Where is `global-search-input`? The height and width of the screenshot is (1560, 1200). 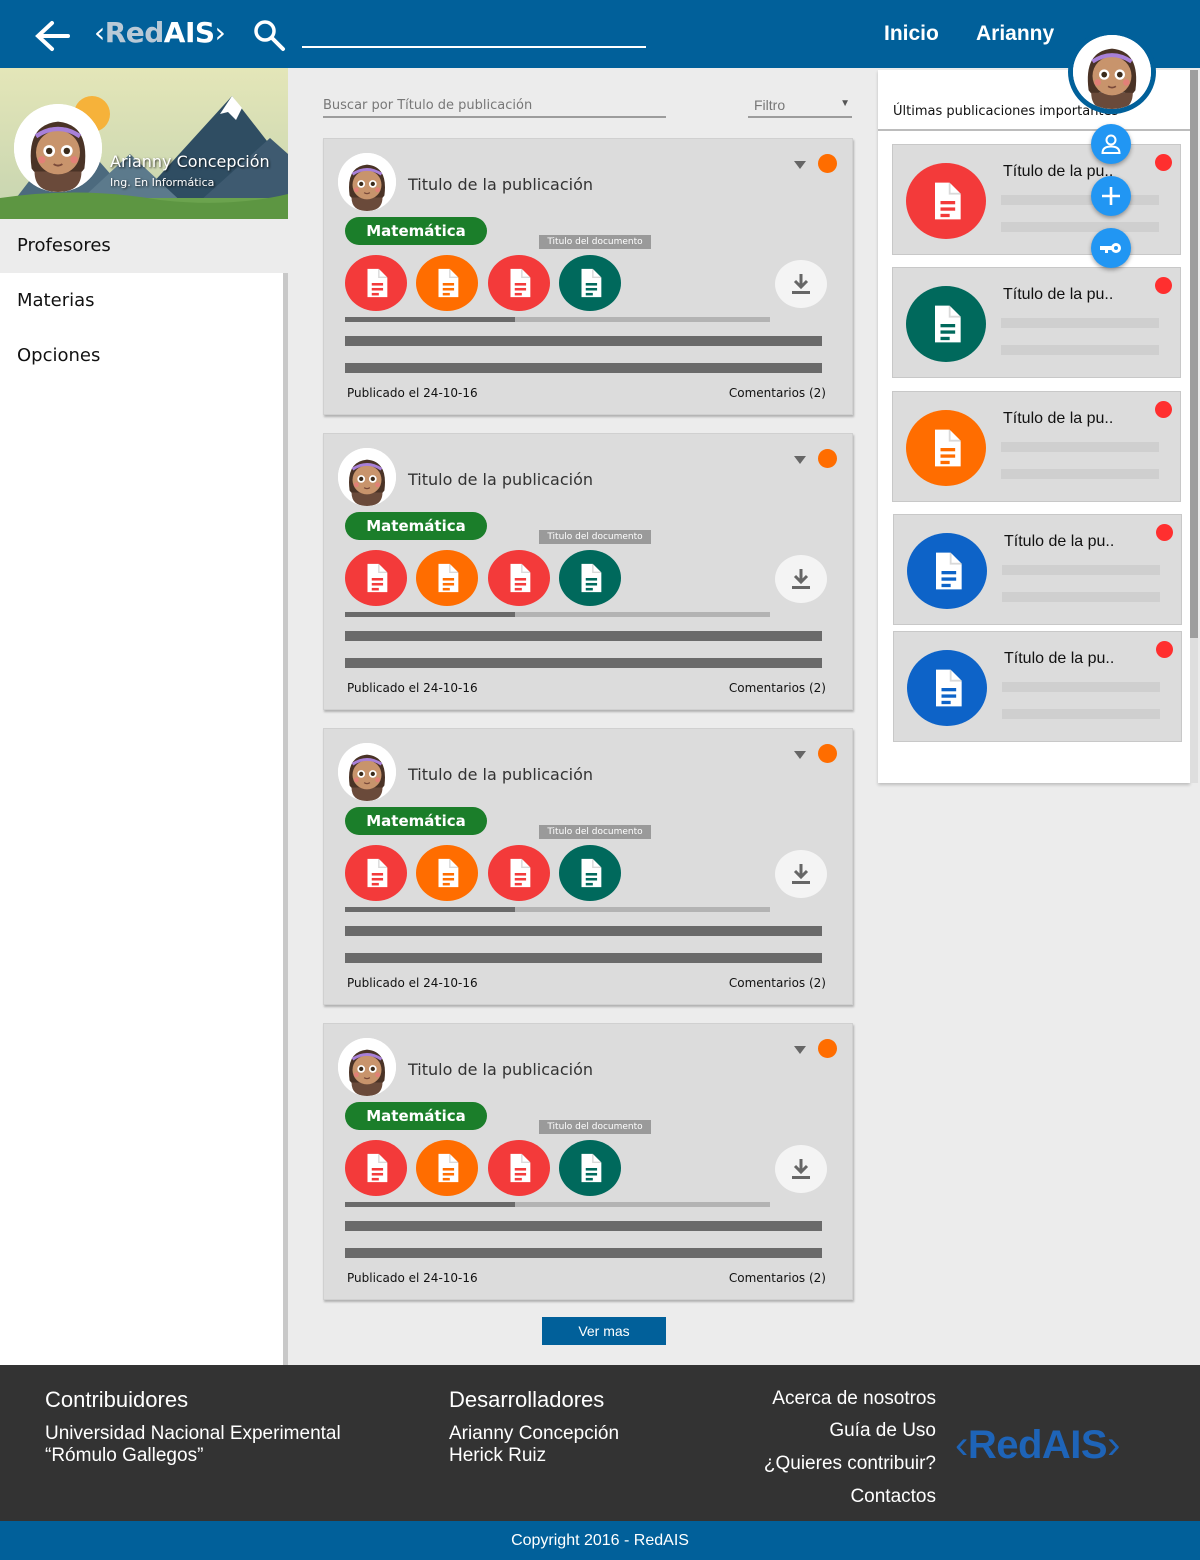
global-search-input is located at coordinates (474, 34).